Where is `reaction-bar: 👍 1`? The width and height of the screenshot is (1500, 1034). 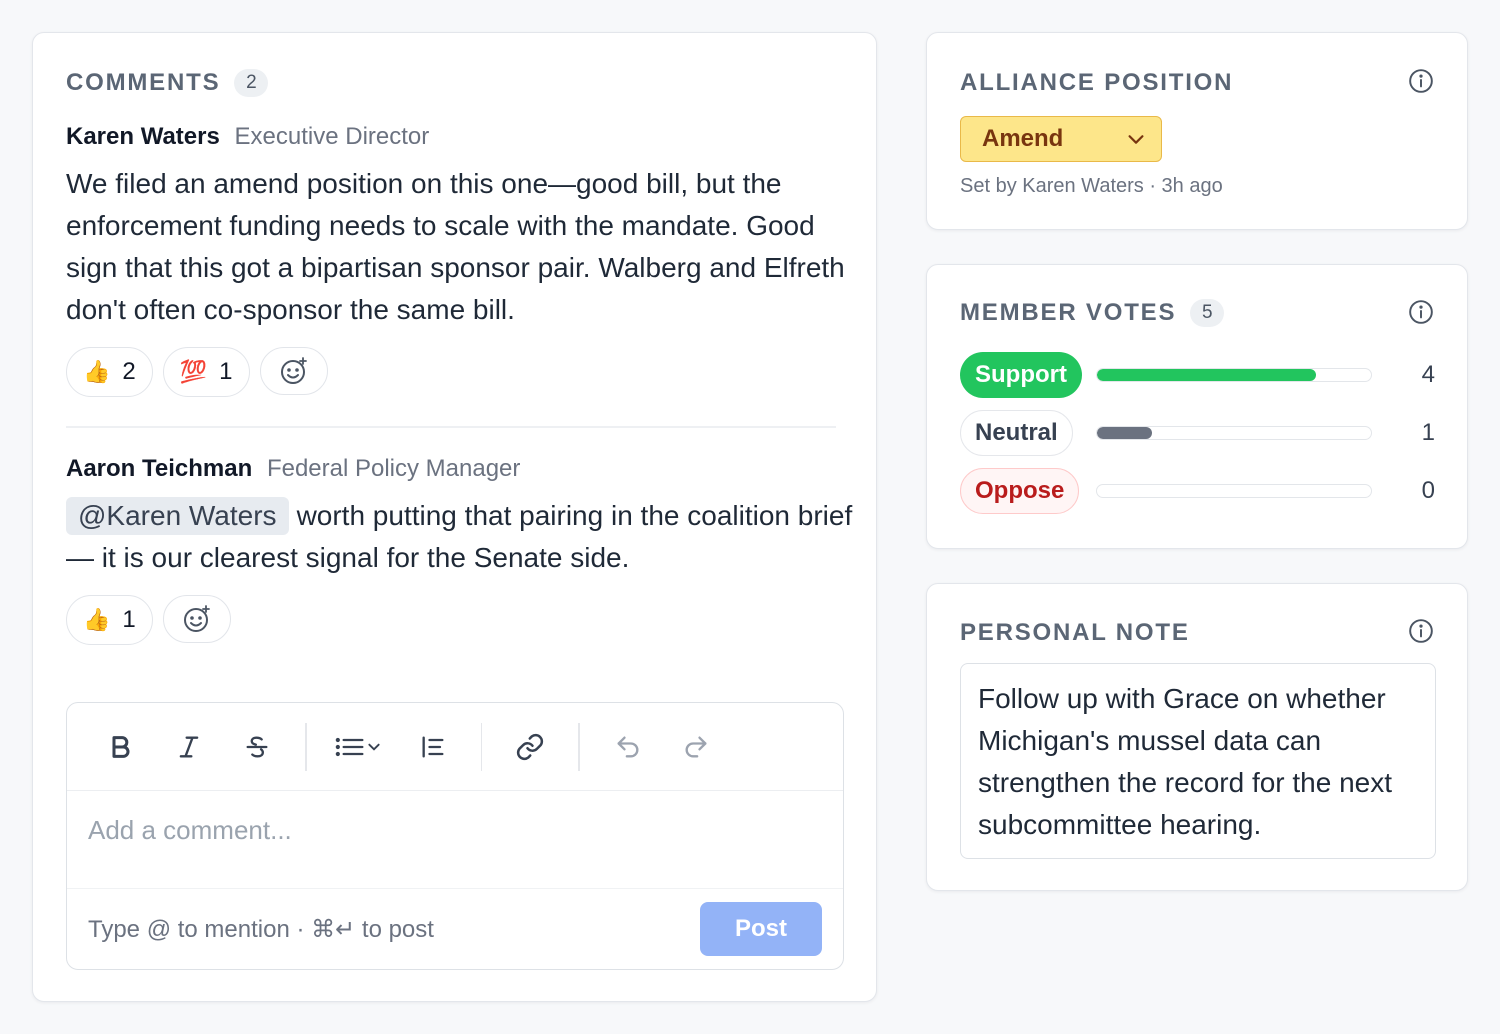 reaction-bar: 👍 1 is located at coordinates (461, 620).